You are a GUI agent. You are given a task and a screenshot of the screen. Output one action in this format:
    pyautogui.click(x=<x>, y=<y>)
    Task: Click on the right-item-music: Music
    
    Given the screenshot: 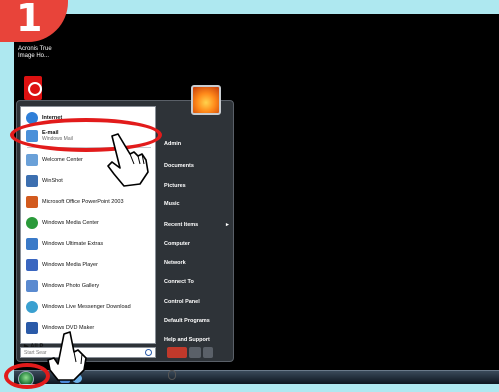 What is the action you would take?
    pyautogui.click(x=172, y=204)
    